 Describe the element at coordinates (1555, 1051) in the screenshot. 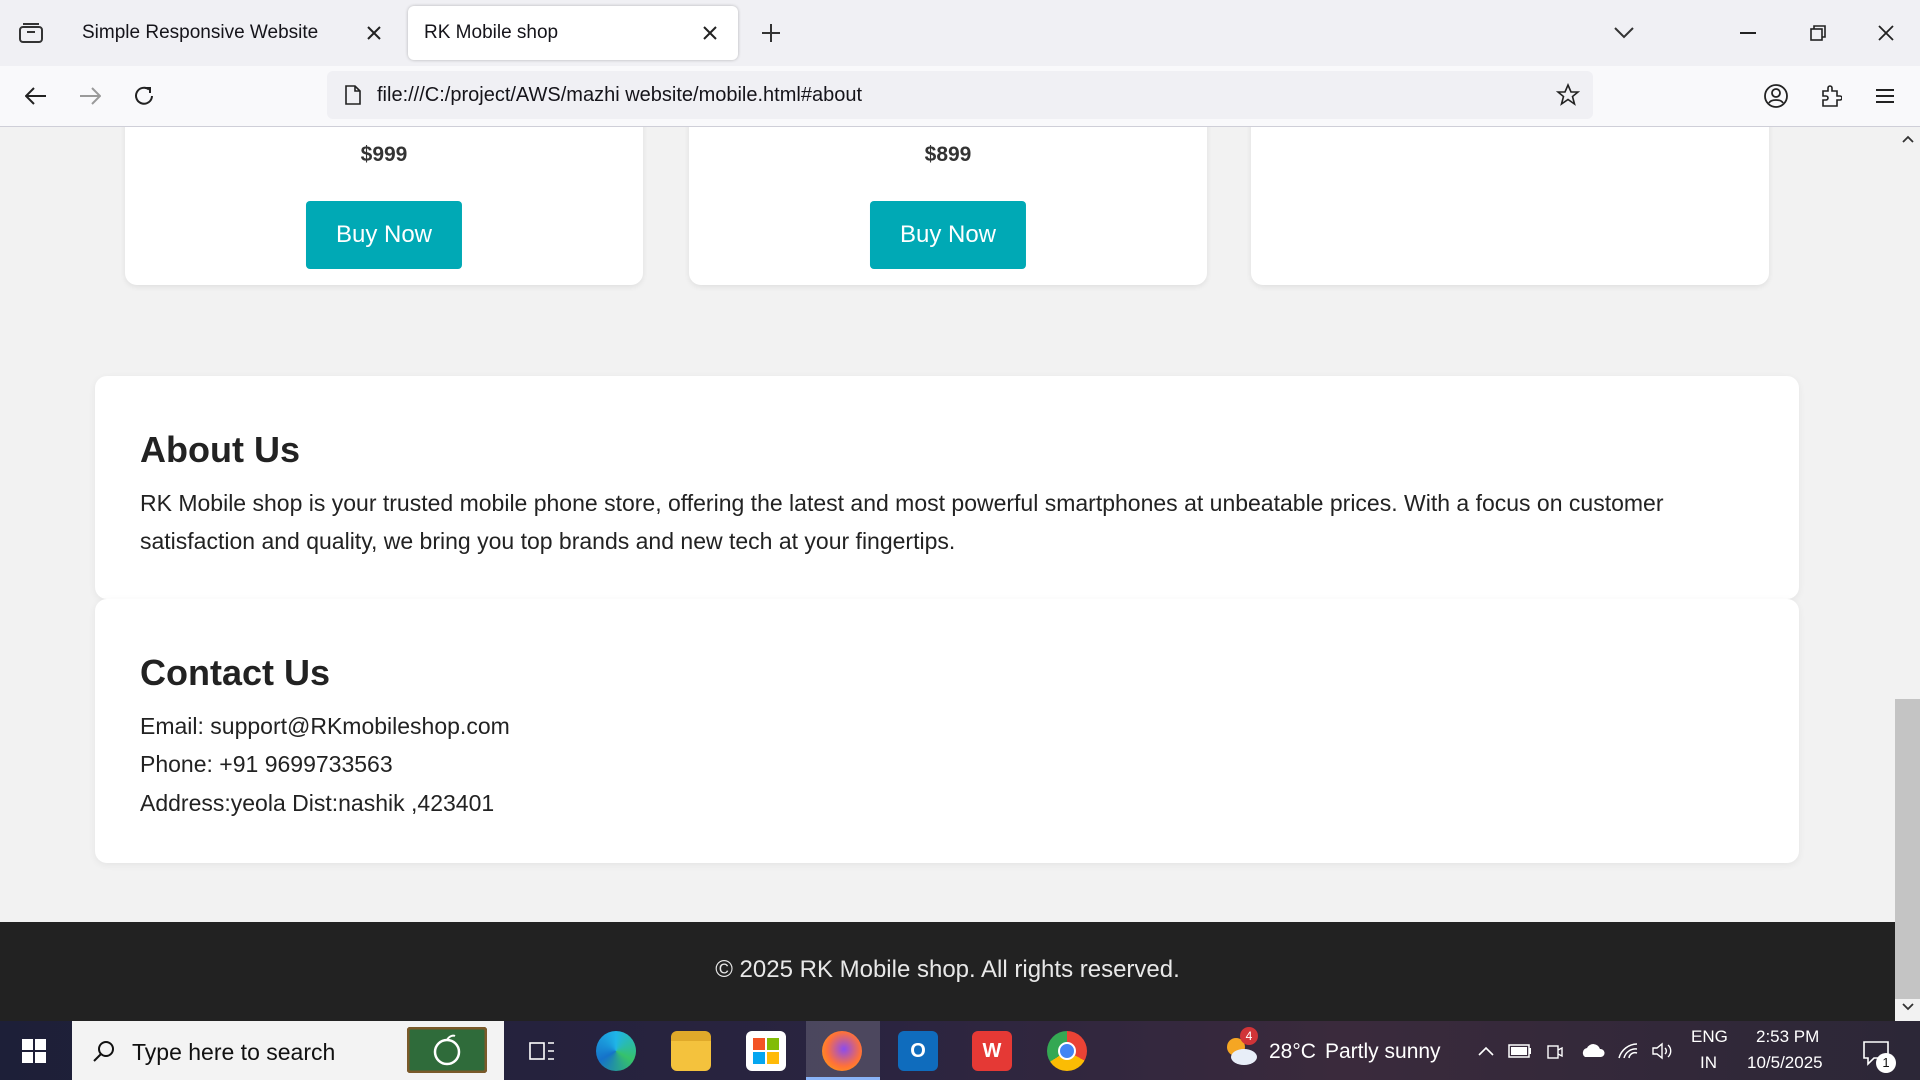

I see `meet-now-icon` at that location.